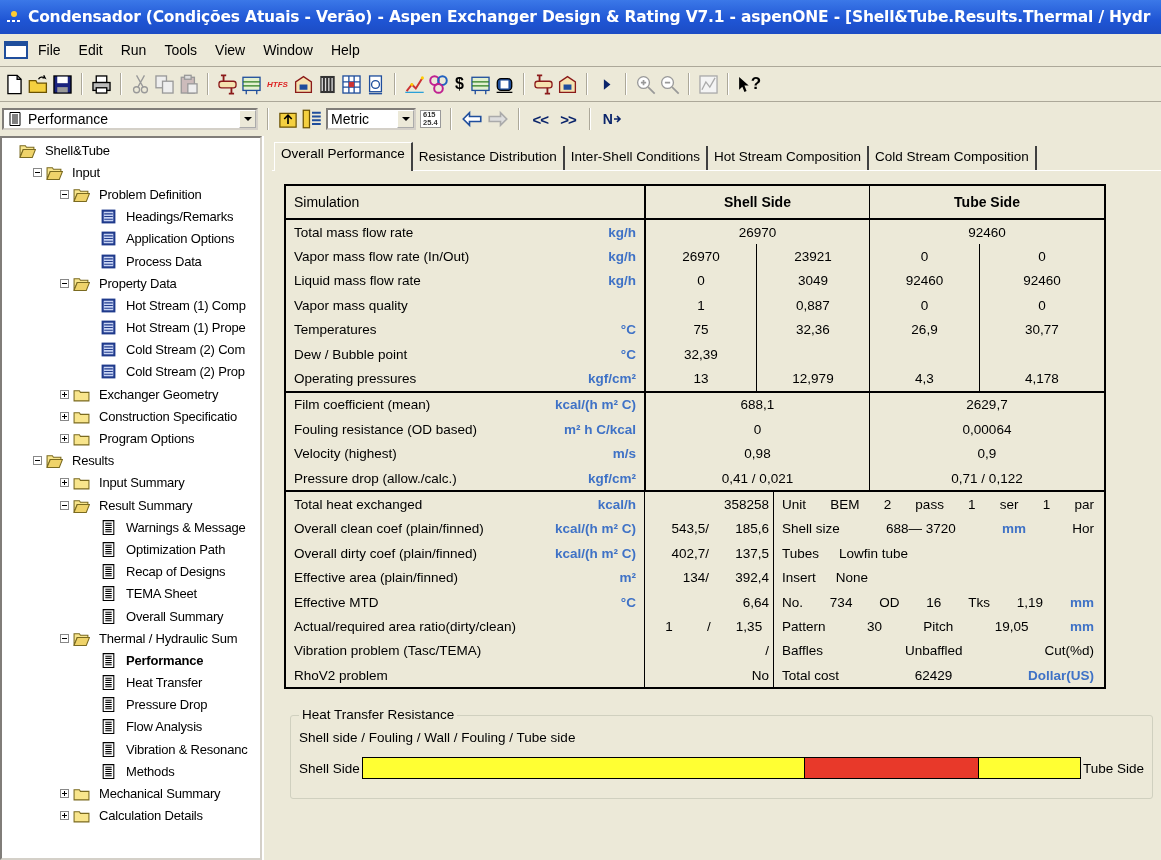  What do you see at coordinates (187, 749) in the screenshot?
I see `tree-item: Vibration & Resonanc` at bounding box center [187, 749].